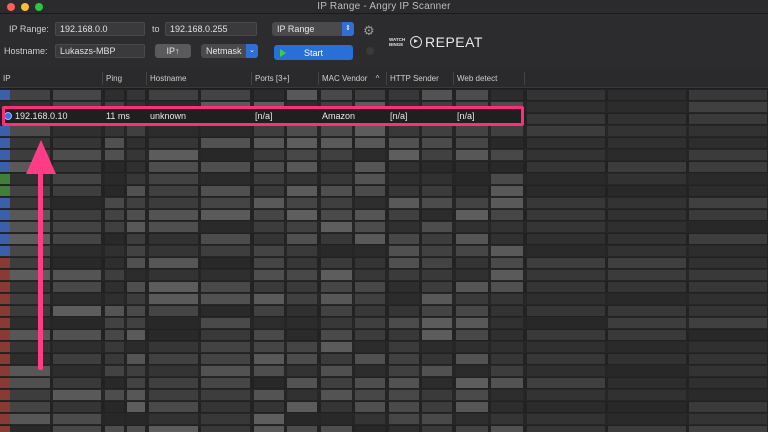 This screenshot has height=432, width=768. Describe the element at coordinates (100, 51) in the screenshot. I see `hostname-input: Lukaszs-MBP` at that location.